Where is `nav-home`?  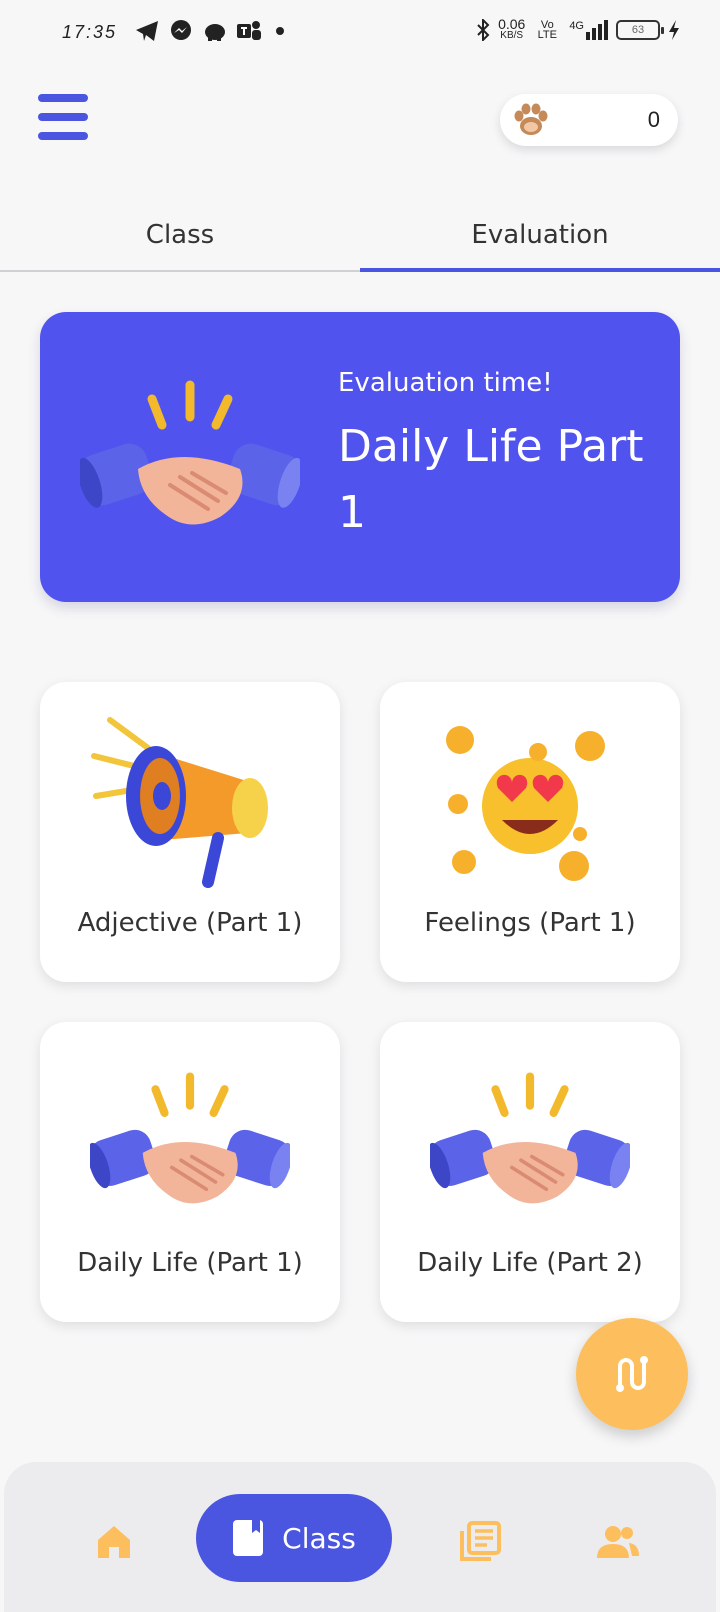
nav-home is located at coordinates (114, 1542).